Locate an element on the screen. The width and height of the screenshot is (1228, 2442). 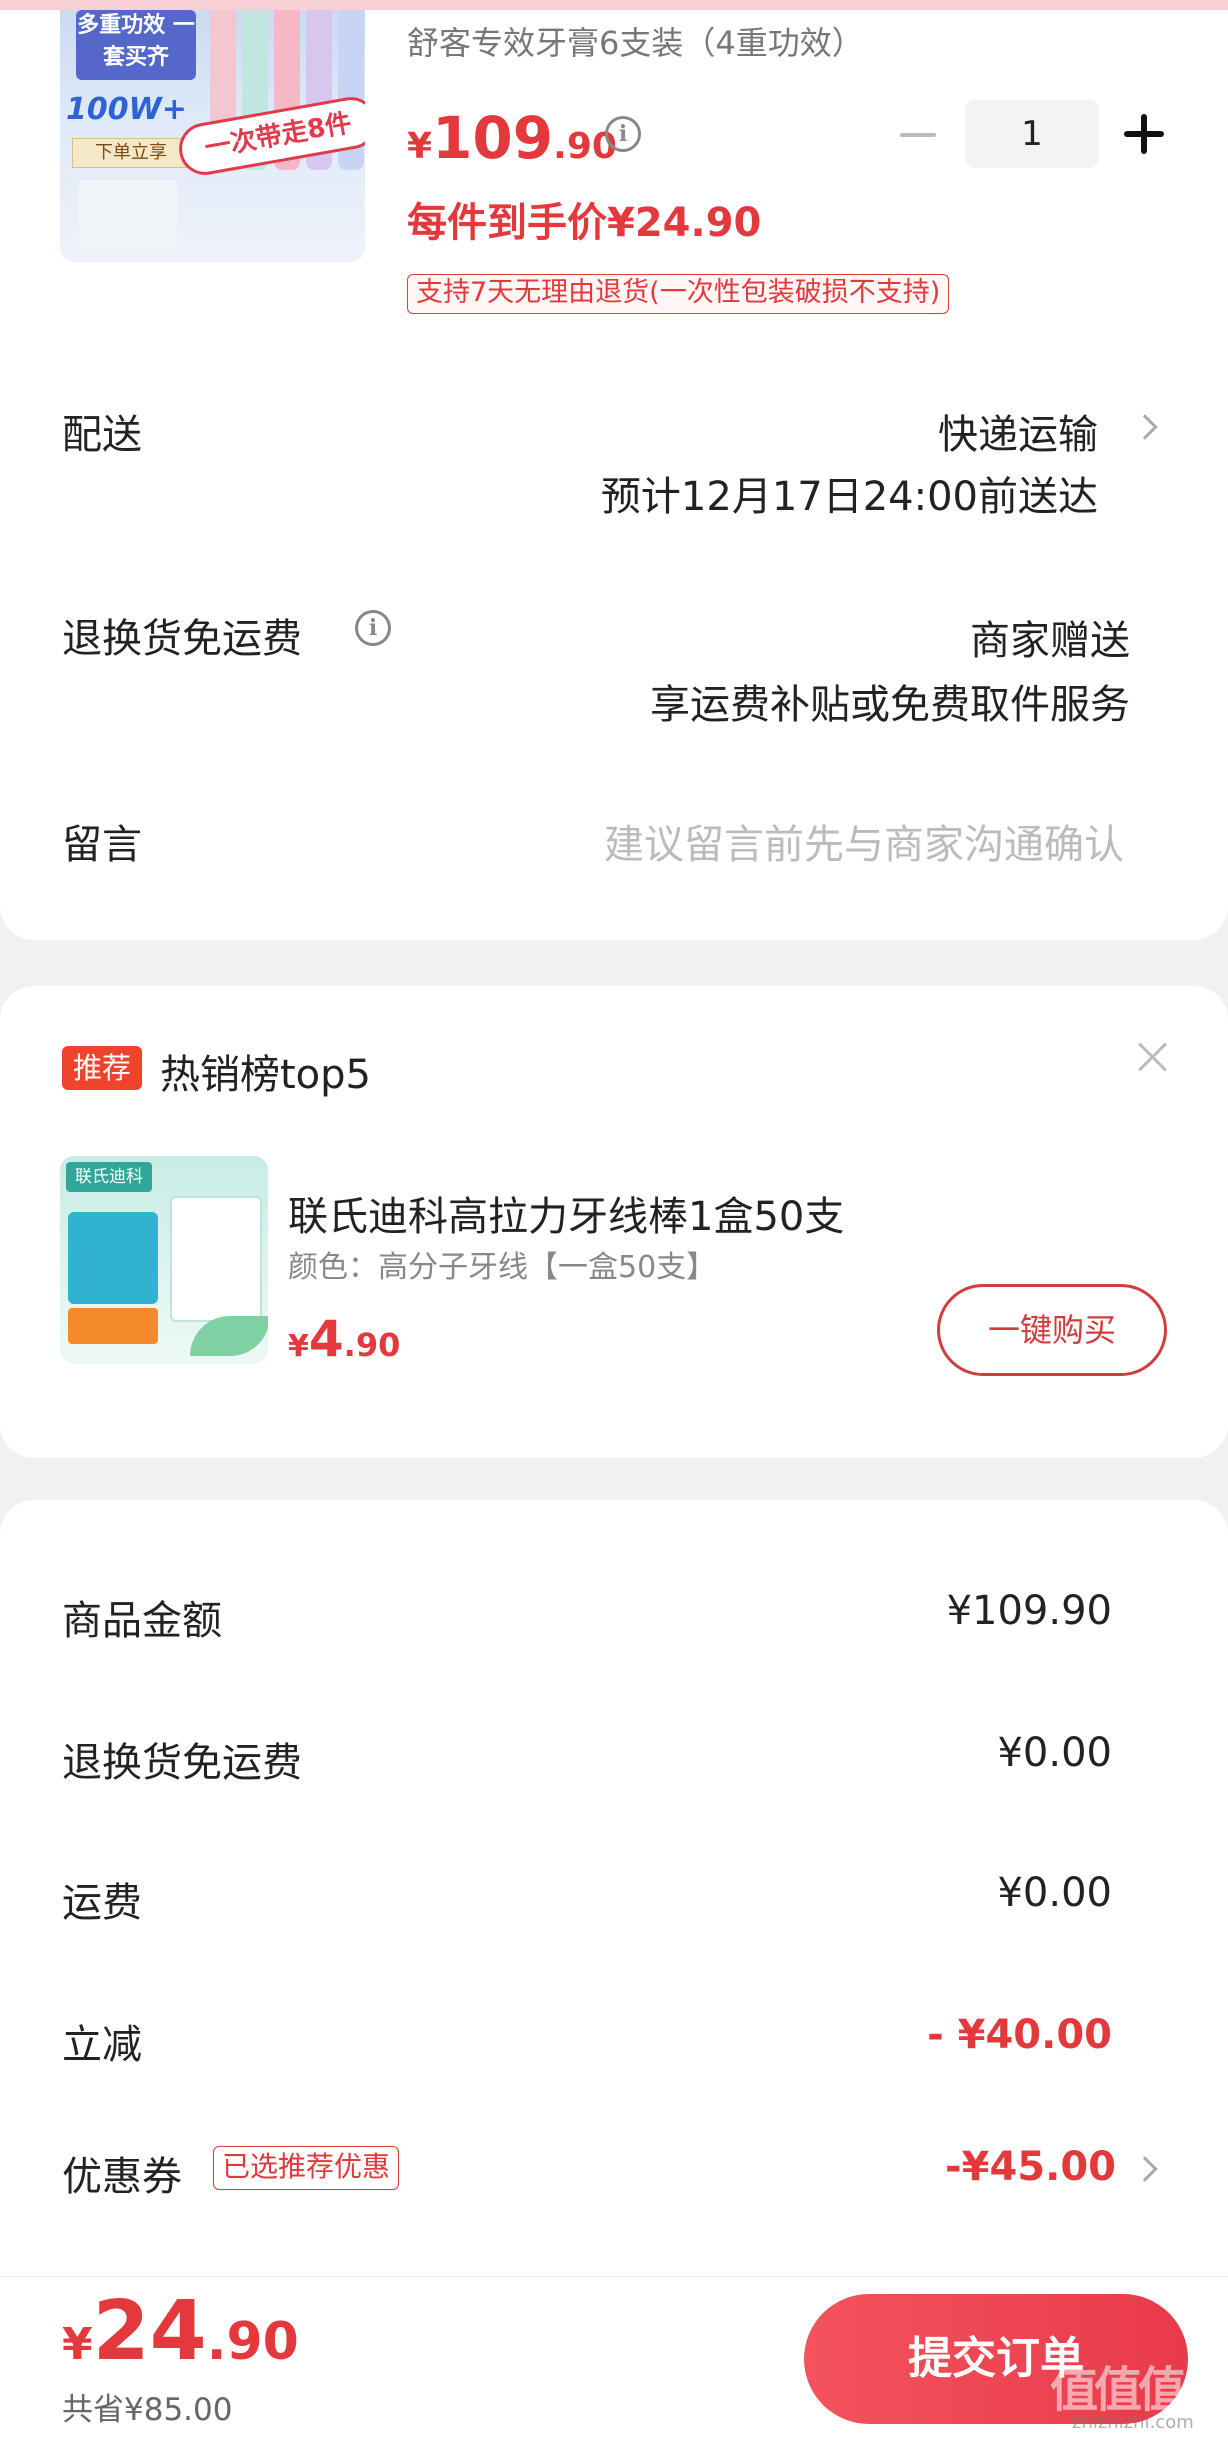
summary-row-label: 立减 is located at coordinates (102, 2045).